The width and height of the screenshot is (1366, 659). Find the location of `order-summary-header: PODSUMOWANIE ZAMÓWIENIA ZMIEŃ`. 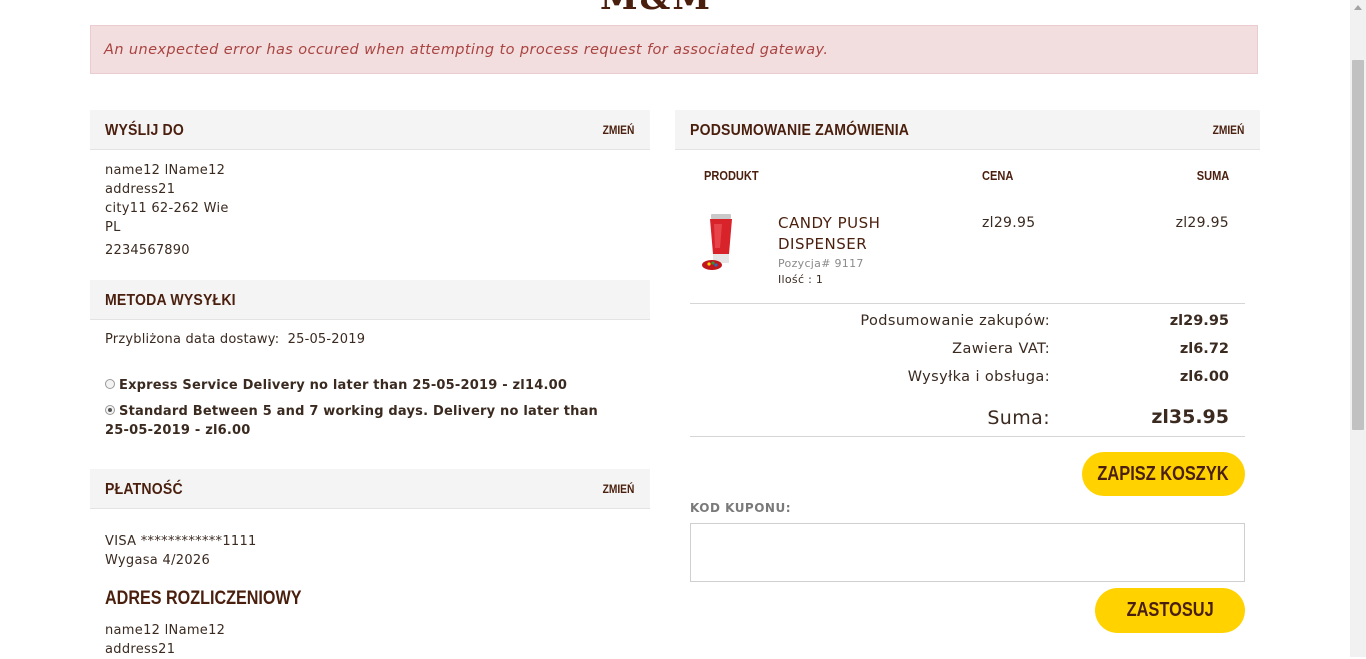

order-summary-header: PODSUMOWANIE ZAMÓWIENIA ZMIEŃ is located at coordinates (967, 130).